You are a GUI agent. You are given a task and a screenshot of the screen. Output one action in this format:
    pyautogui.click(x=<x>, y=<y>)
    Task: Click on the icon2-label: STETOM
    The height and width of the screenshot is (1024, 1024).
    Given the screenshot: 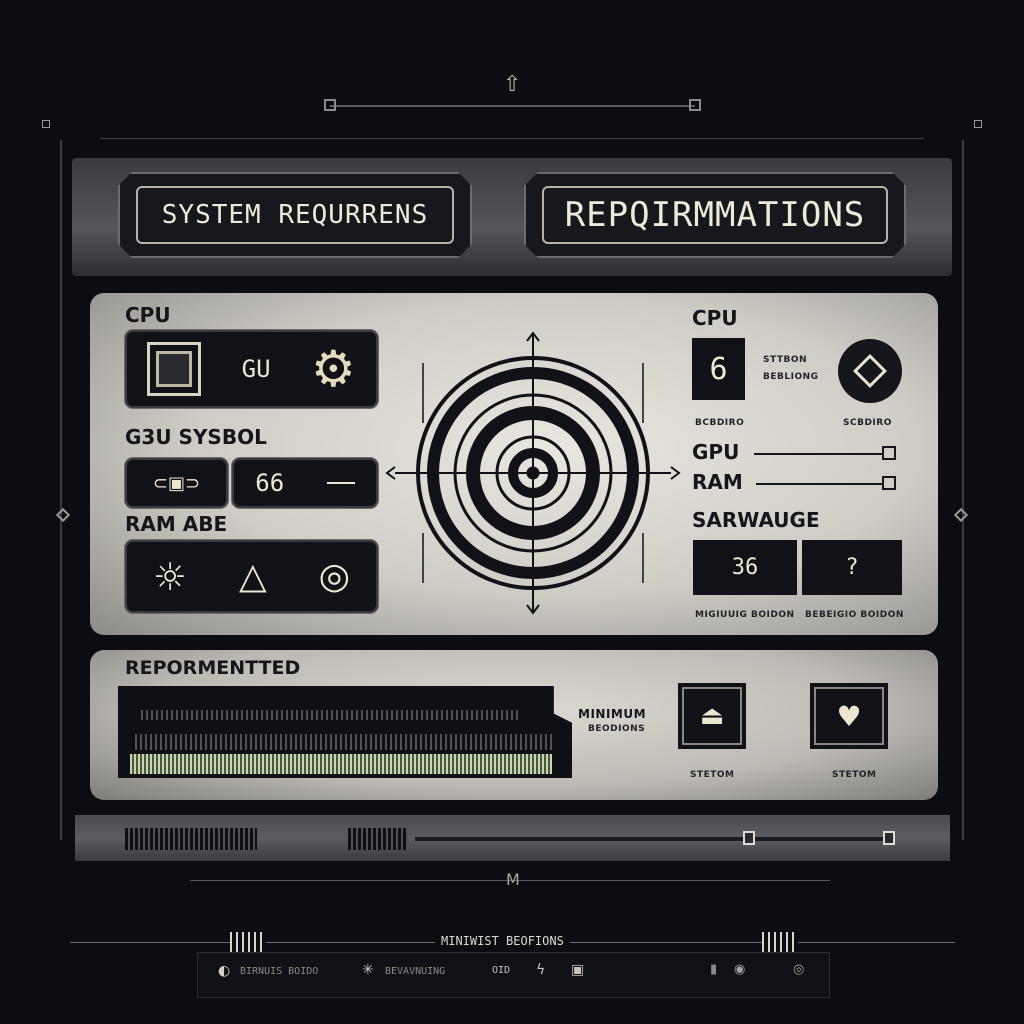 What is the action you would take?
    pyautogui.click(x=854, y=775)
    